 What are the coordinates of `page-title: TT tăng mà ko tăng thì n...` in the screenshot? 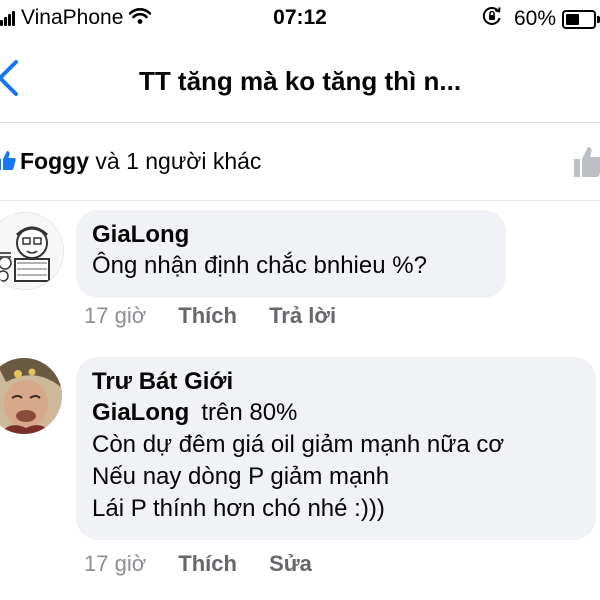 It's located at (300, 81).